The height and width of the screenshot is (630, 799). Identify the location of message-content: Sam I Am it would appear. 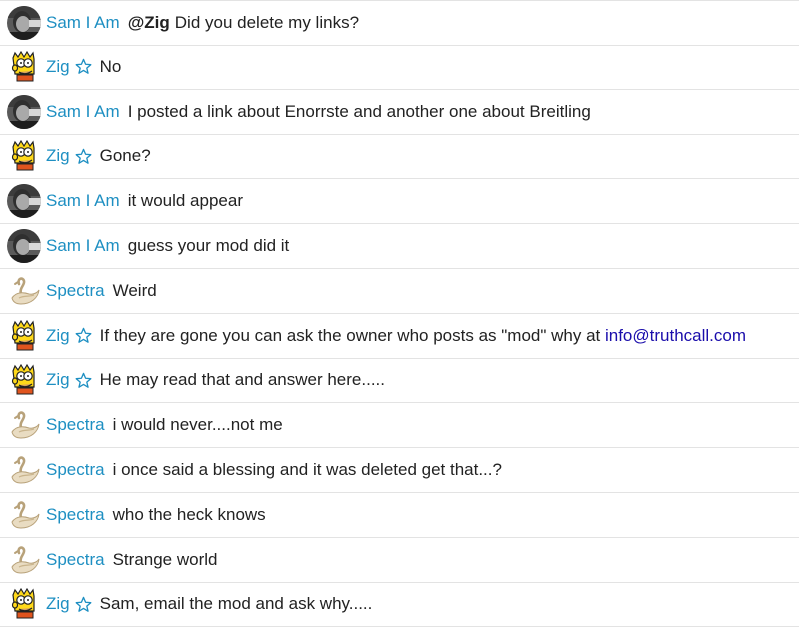
(144, 201).